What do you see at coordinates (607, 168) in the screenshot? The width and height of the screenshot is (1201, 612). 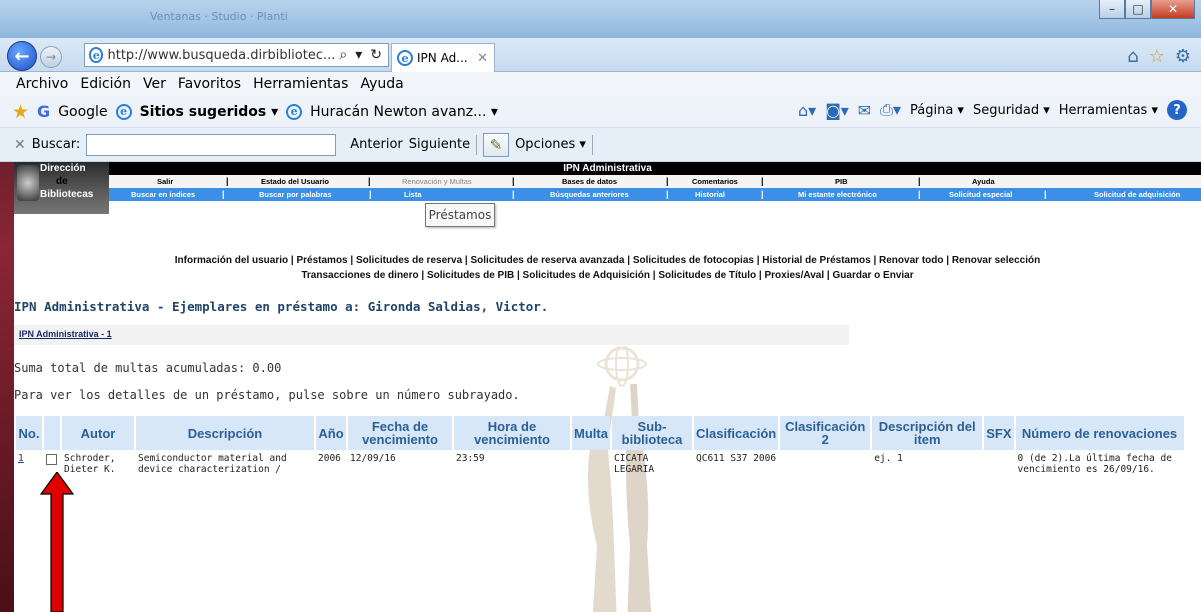 I see `institution-title: IPN Administrativa` at bounding box center [607, 168].